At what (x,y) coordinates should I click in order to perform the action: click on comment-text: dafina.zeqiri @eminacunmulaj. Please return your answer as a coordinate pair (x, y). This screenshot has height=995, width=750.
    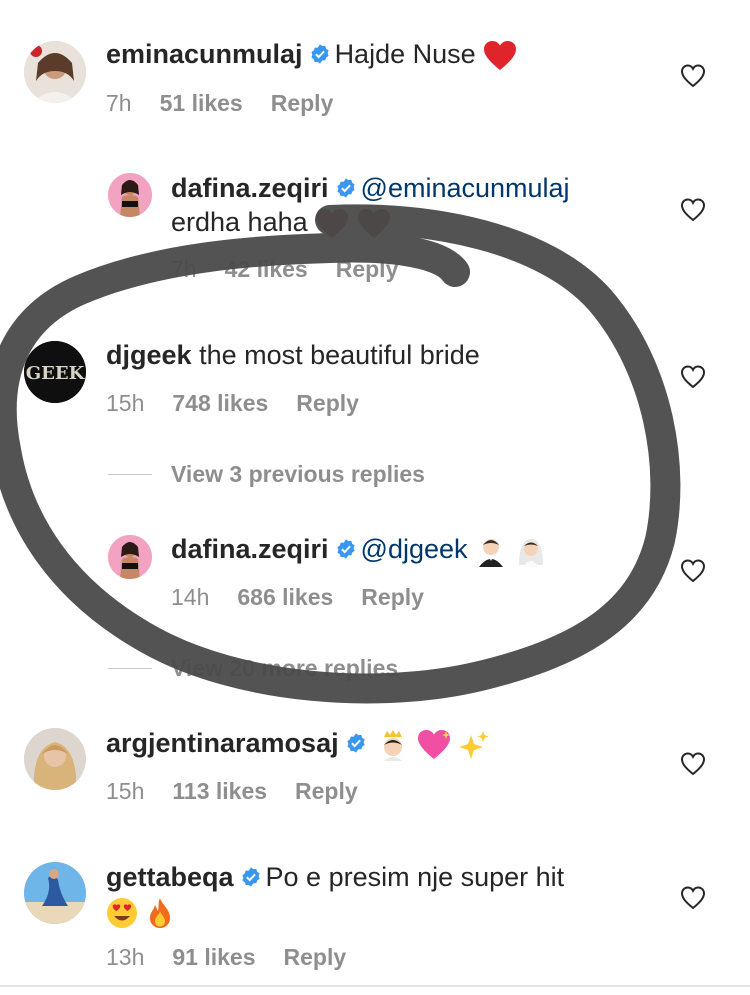
    Looking at the image, I should click on (370, 188).